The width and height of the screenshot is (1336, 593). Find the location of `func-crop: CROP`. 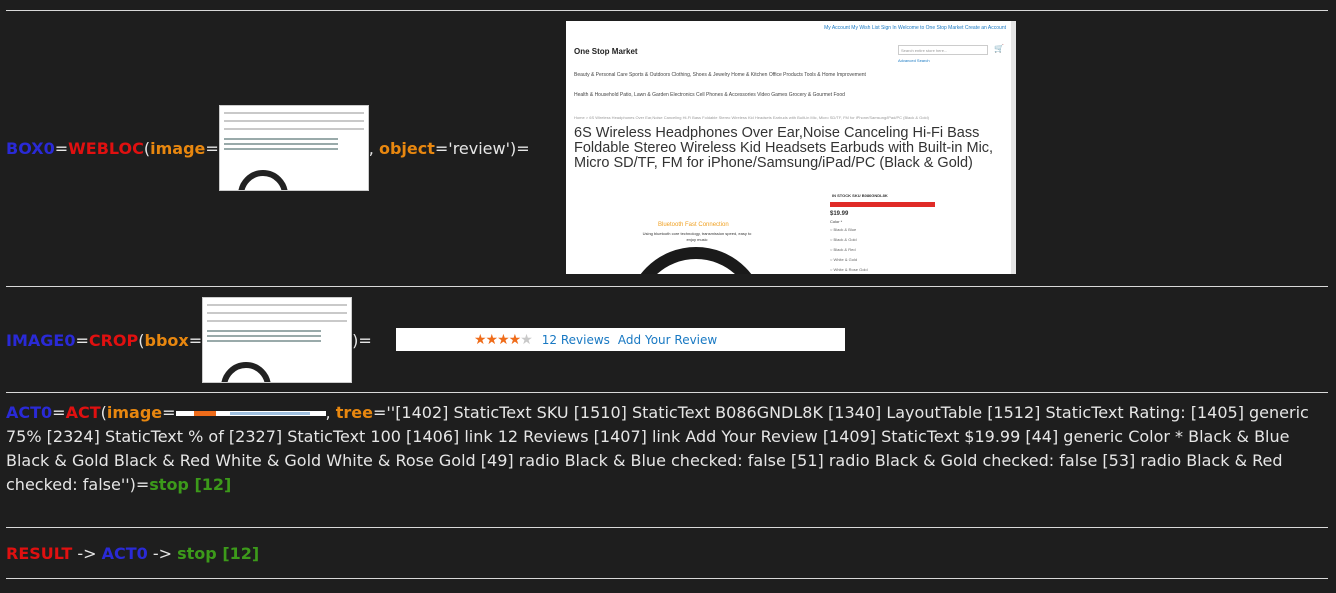

func-crop: CROP is located at coordinates (113, 340).